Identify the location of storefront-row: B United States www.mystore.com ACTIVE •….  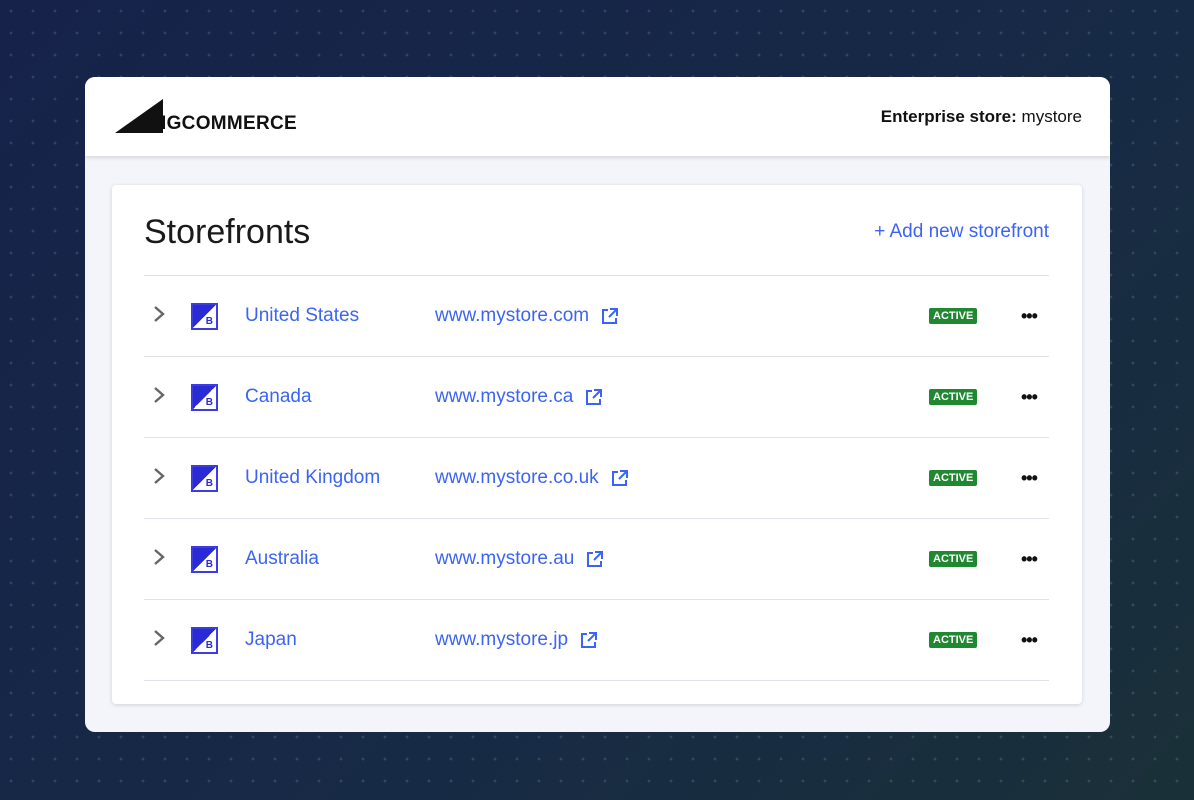
(596, 316).